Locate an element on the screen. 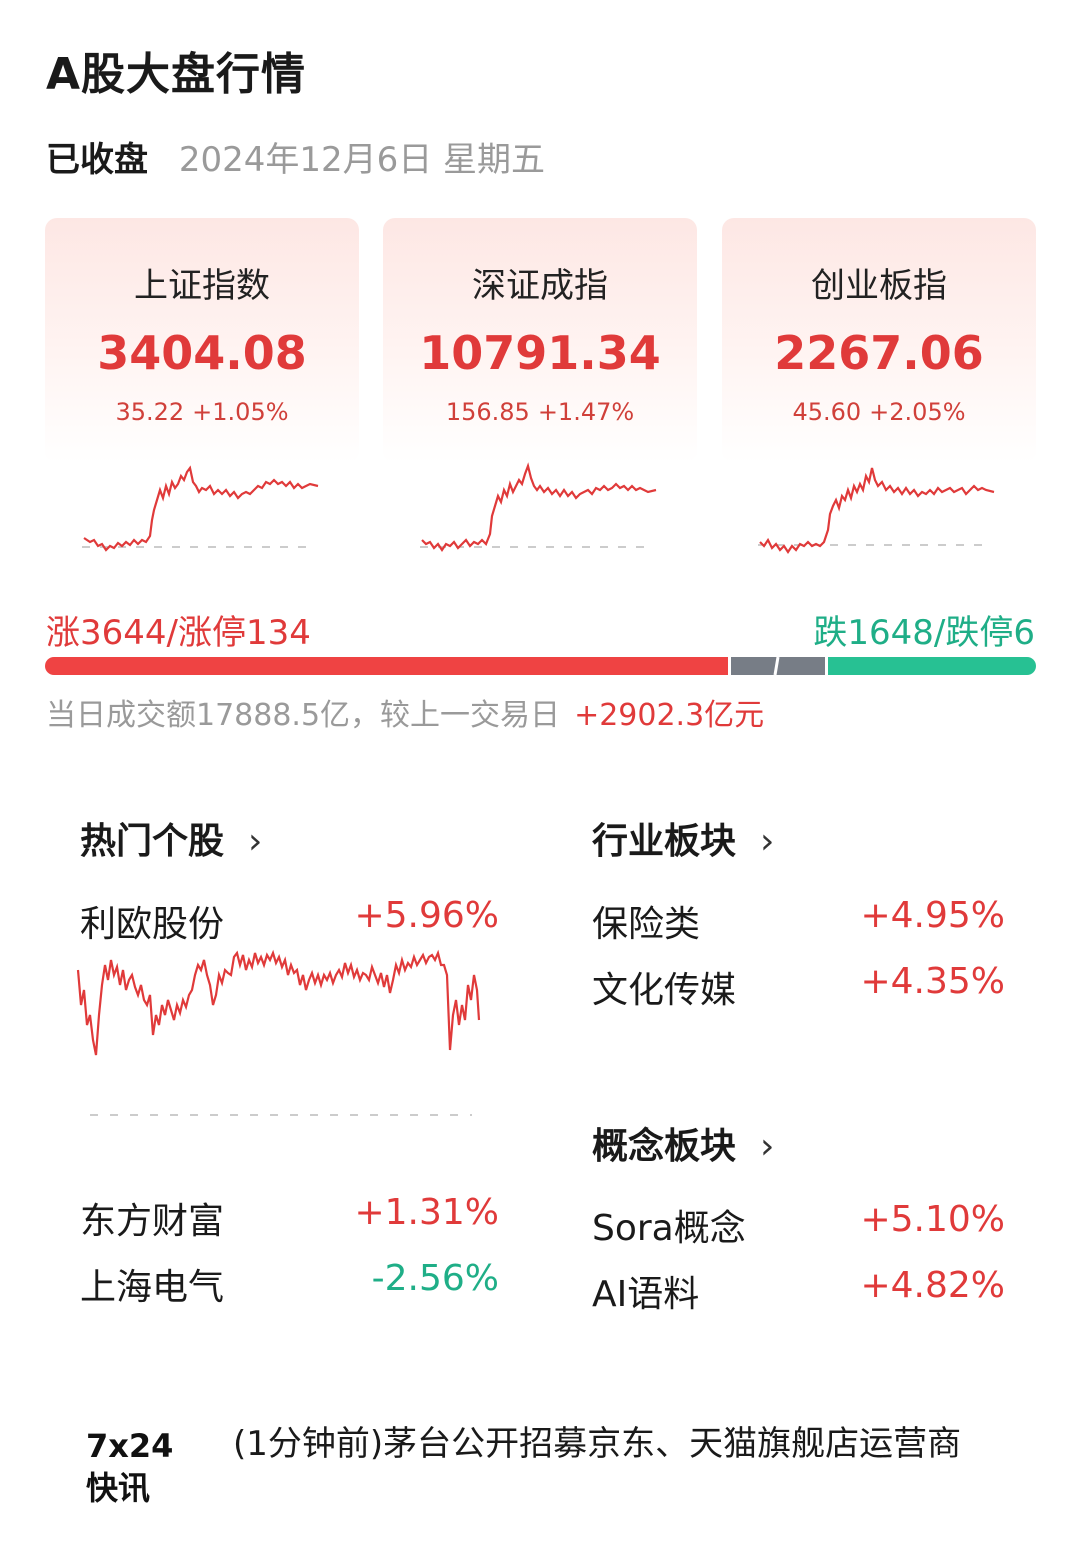 Image resolution: width=1077 pixels, height=1550 pixels. turnover-delta: +2902.3亿元 is located at coordinates (669, 715).